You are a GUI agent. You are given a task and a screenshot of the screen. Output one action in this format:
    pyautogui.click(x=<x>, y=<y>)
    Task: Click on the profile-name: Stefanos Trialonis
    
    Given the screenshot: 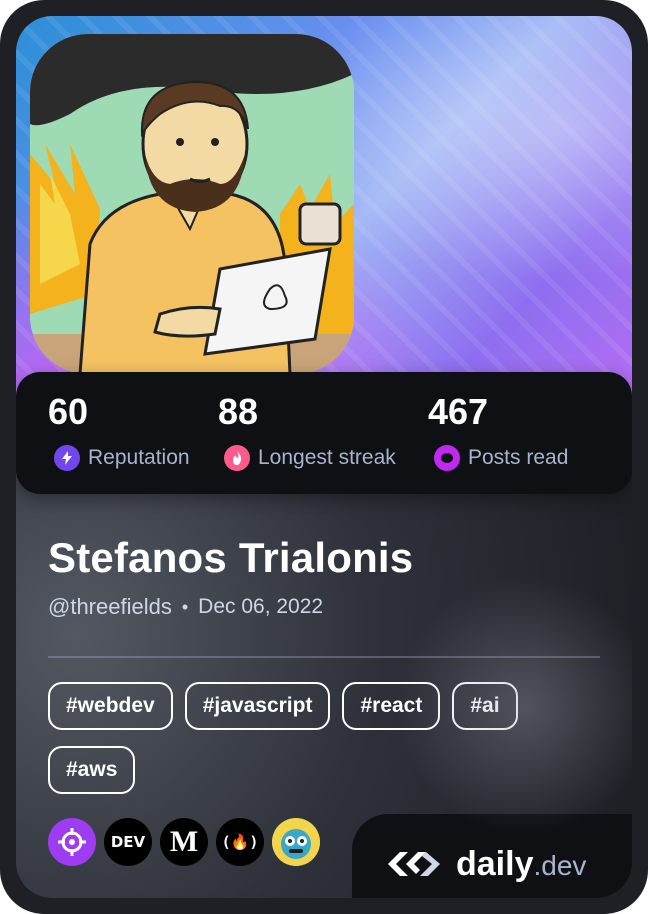 What is the action you would take?
    pyautogui.click(x=231, y=557)
    